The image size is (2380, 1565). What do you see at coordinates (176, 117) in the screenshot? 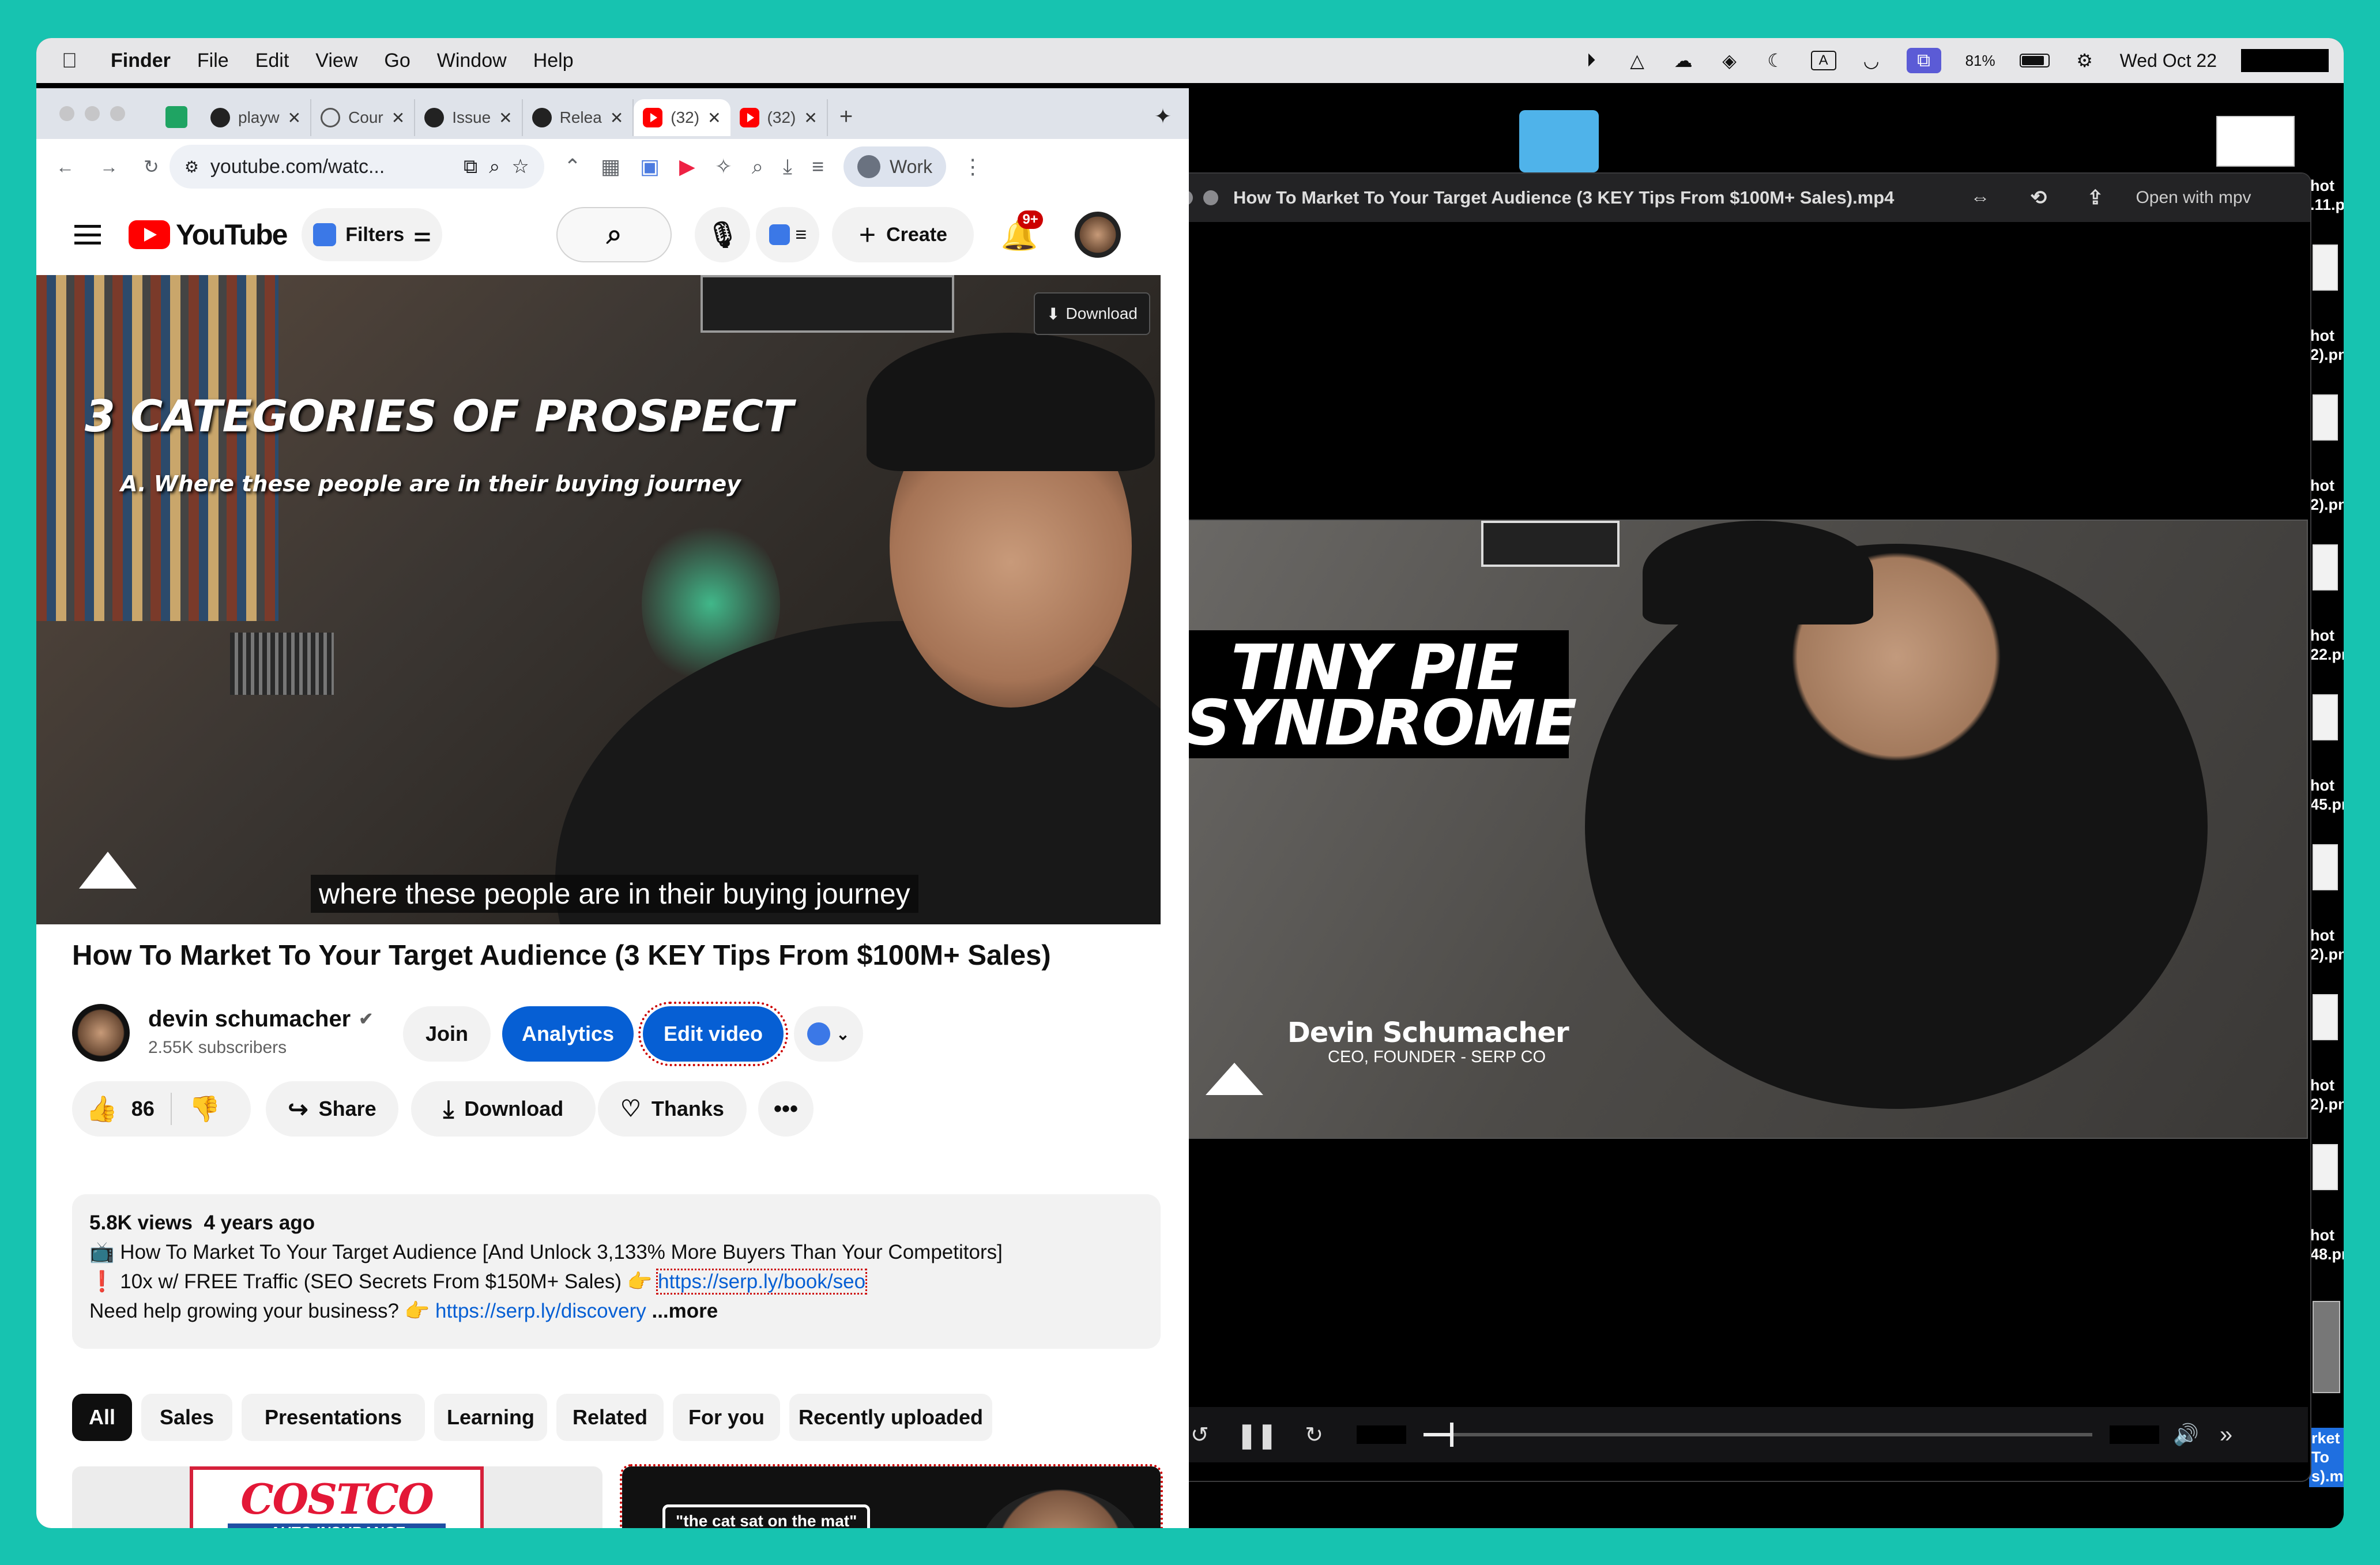
I see `sheets-tab-icon` at bounding box center [176, 117].